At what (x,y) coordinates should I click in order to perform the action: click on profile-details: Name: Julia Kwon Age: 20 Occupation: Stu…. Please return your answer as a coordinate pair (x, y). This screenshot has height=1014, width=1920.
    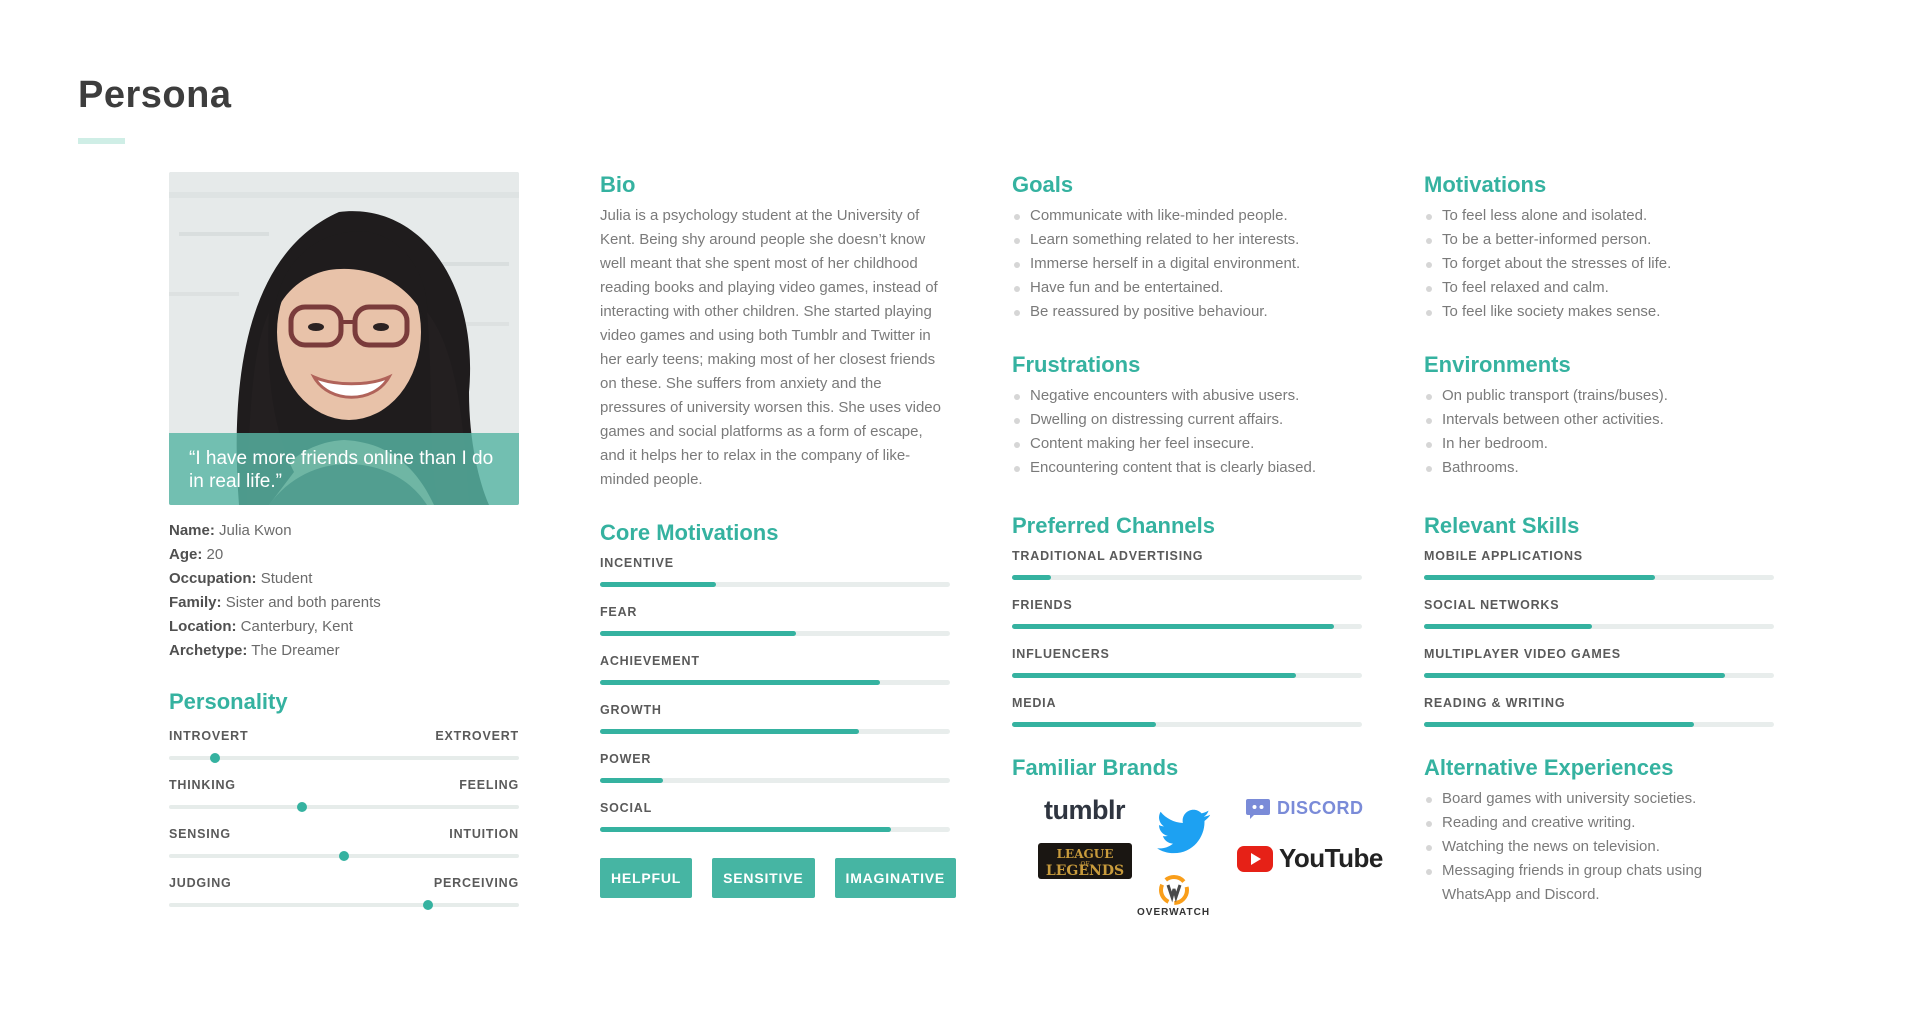
    Looking at the image, I should click on (344, 591).